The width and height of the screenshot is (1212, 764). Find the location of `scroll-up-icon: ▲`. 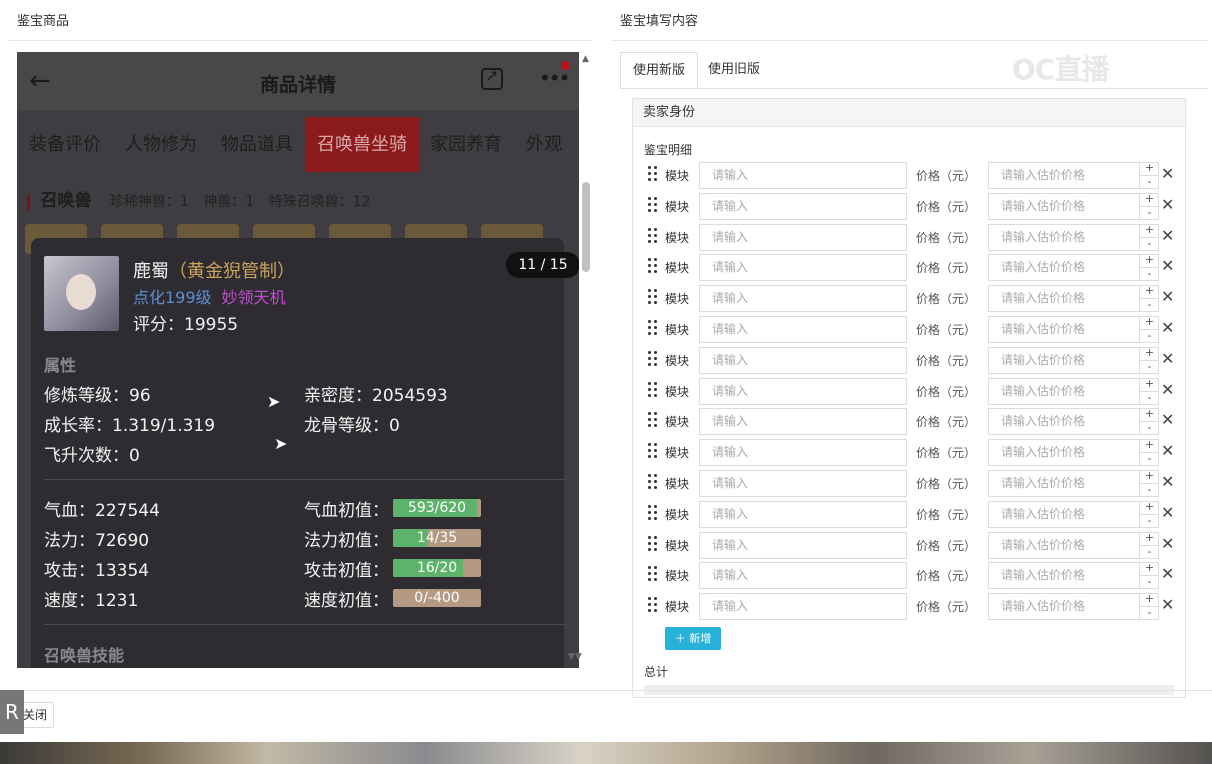

scroll-up-icon: ▲ is located at coordinates (585, 59).